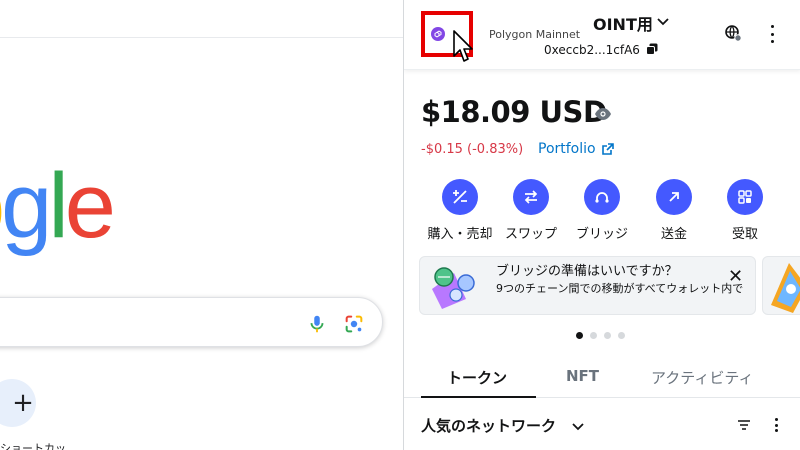  I want to click on send-button: 送金, so click(674, 210).